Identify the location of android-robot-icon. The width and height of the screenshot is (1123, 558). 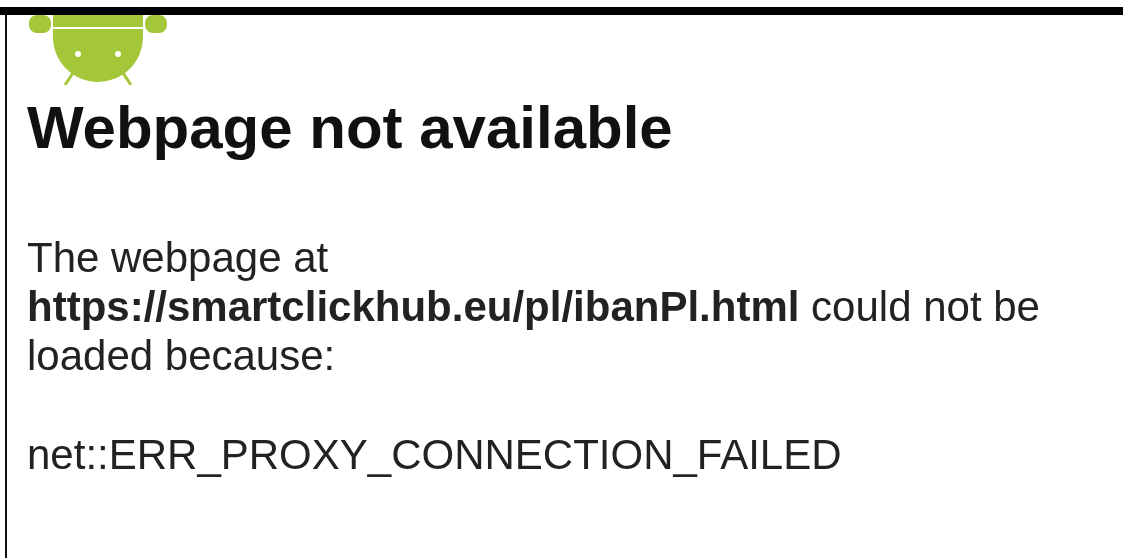
(99, 50).